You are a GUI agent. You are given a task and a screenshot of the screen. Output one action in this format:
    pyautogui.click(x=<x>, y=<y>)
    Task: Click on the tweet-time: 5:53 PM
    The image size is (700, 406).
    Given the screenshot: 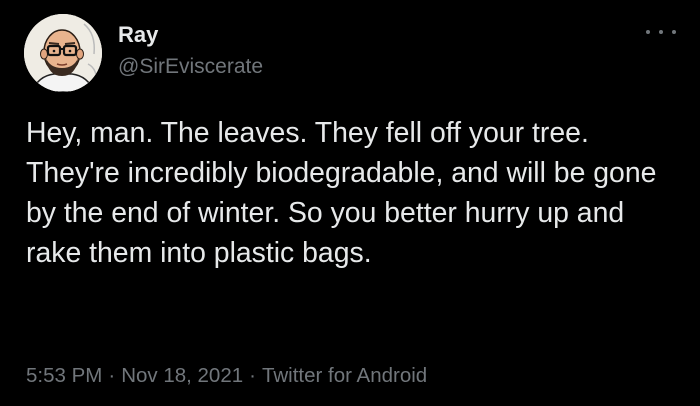 What is the action you would take?
    pyautogui.click(x=64, y=375)
    